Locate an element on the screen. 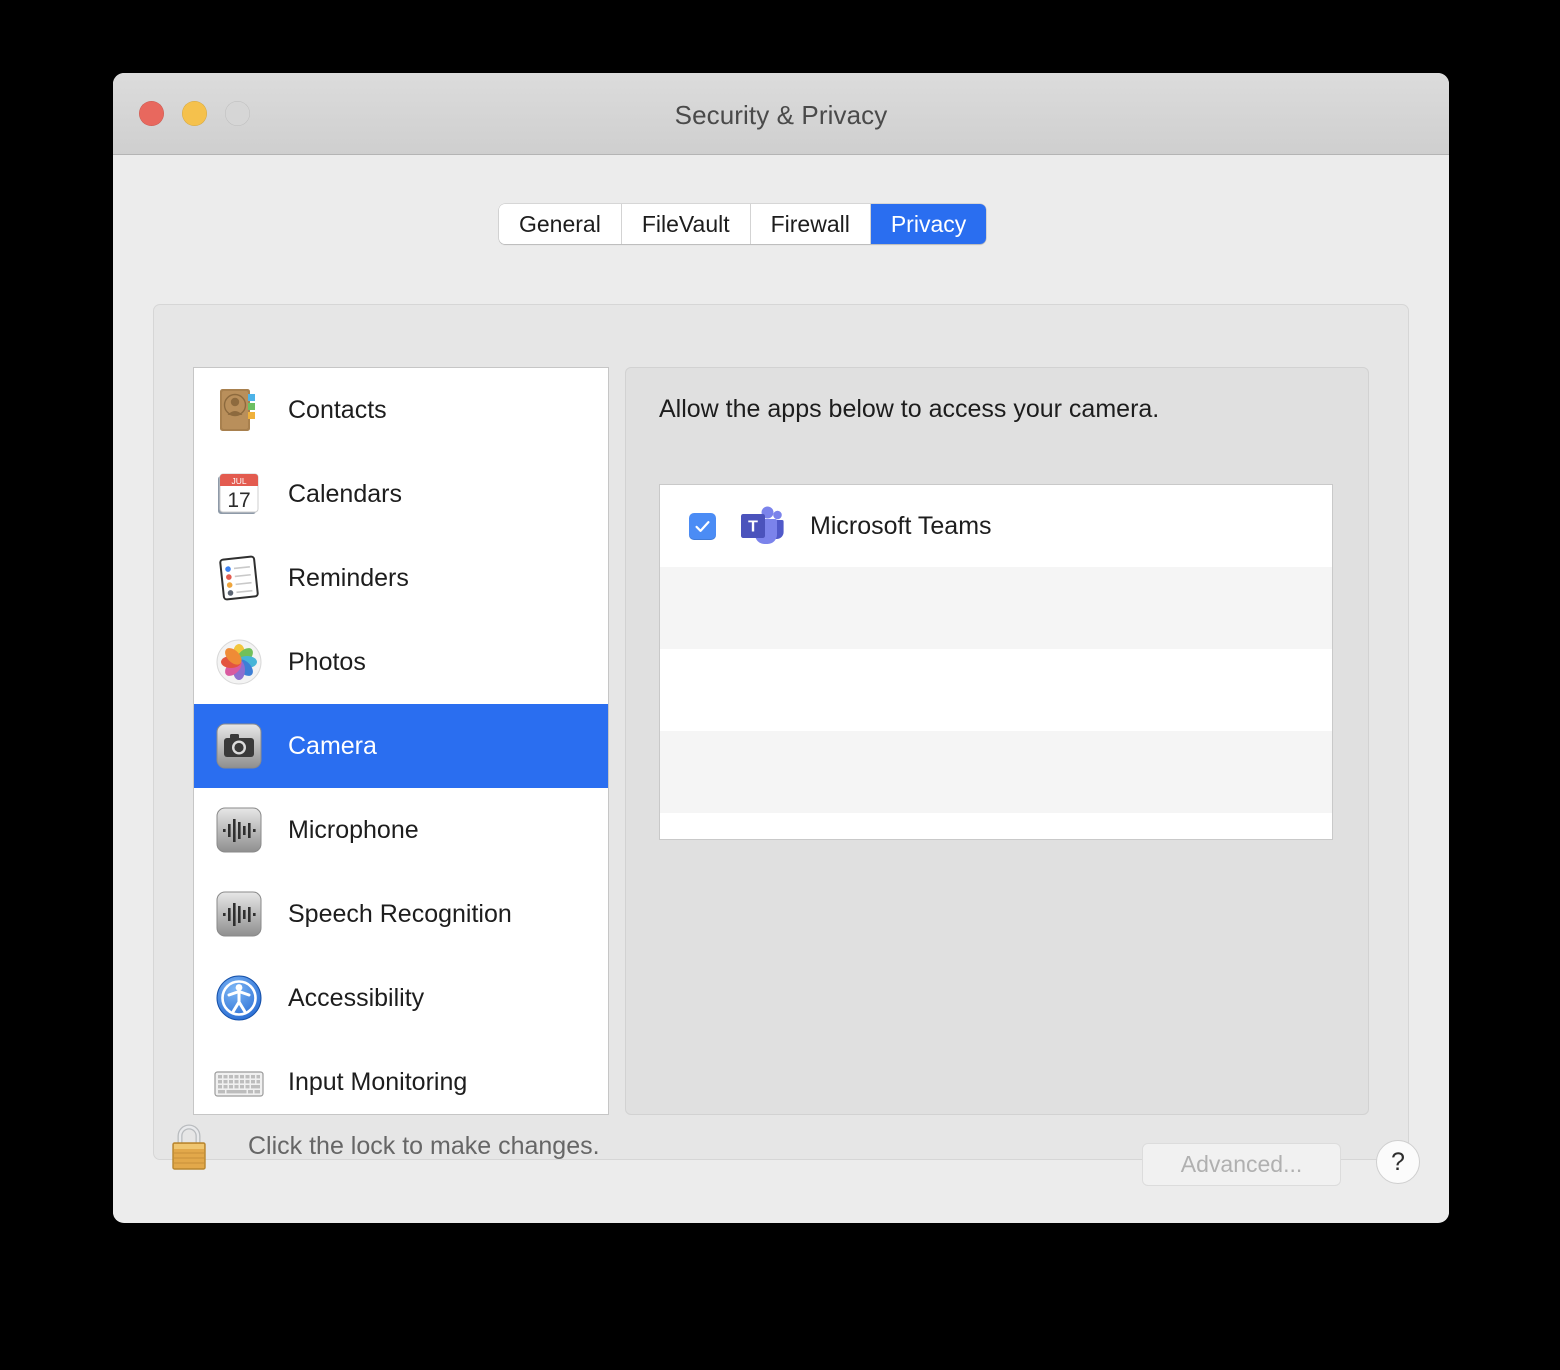 The height and width of the screenshot is (1370, 1560). tab-privacy: Privacy is located at coordinates (928, 224).